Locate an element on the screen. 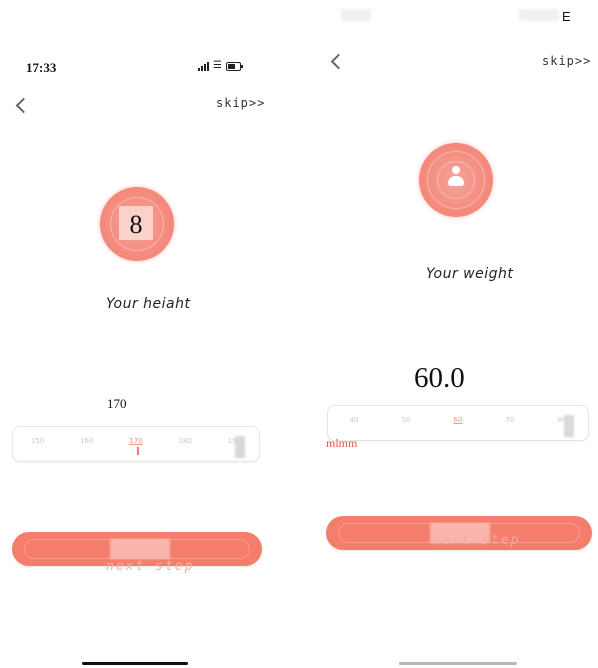 This screenshot has height=668, width=598. height-ruler-tick-selected: 170 is located at coordinates (136, 441).